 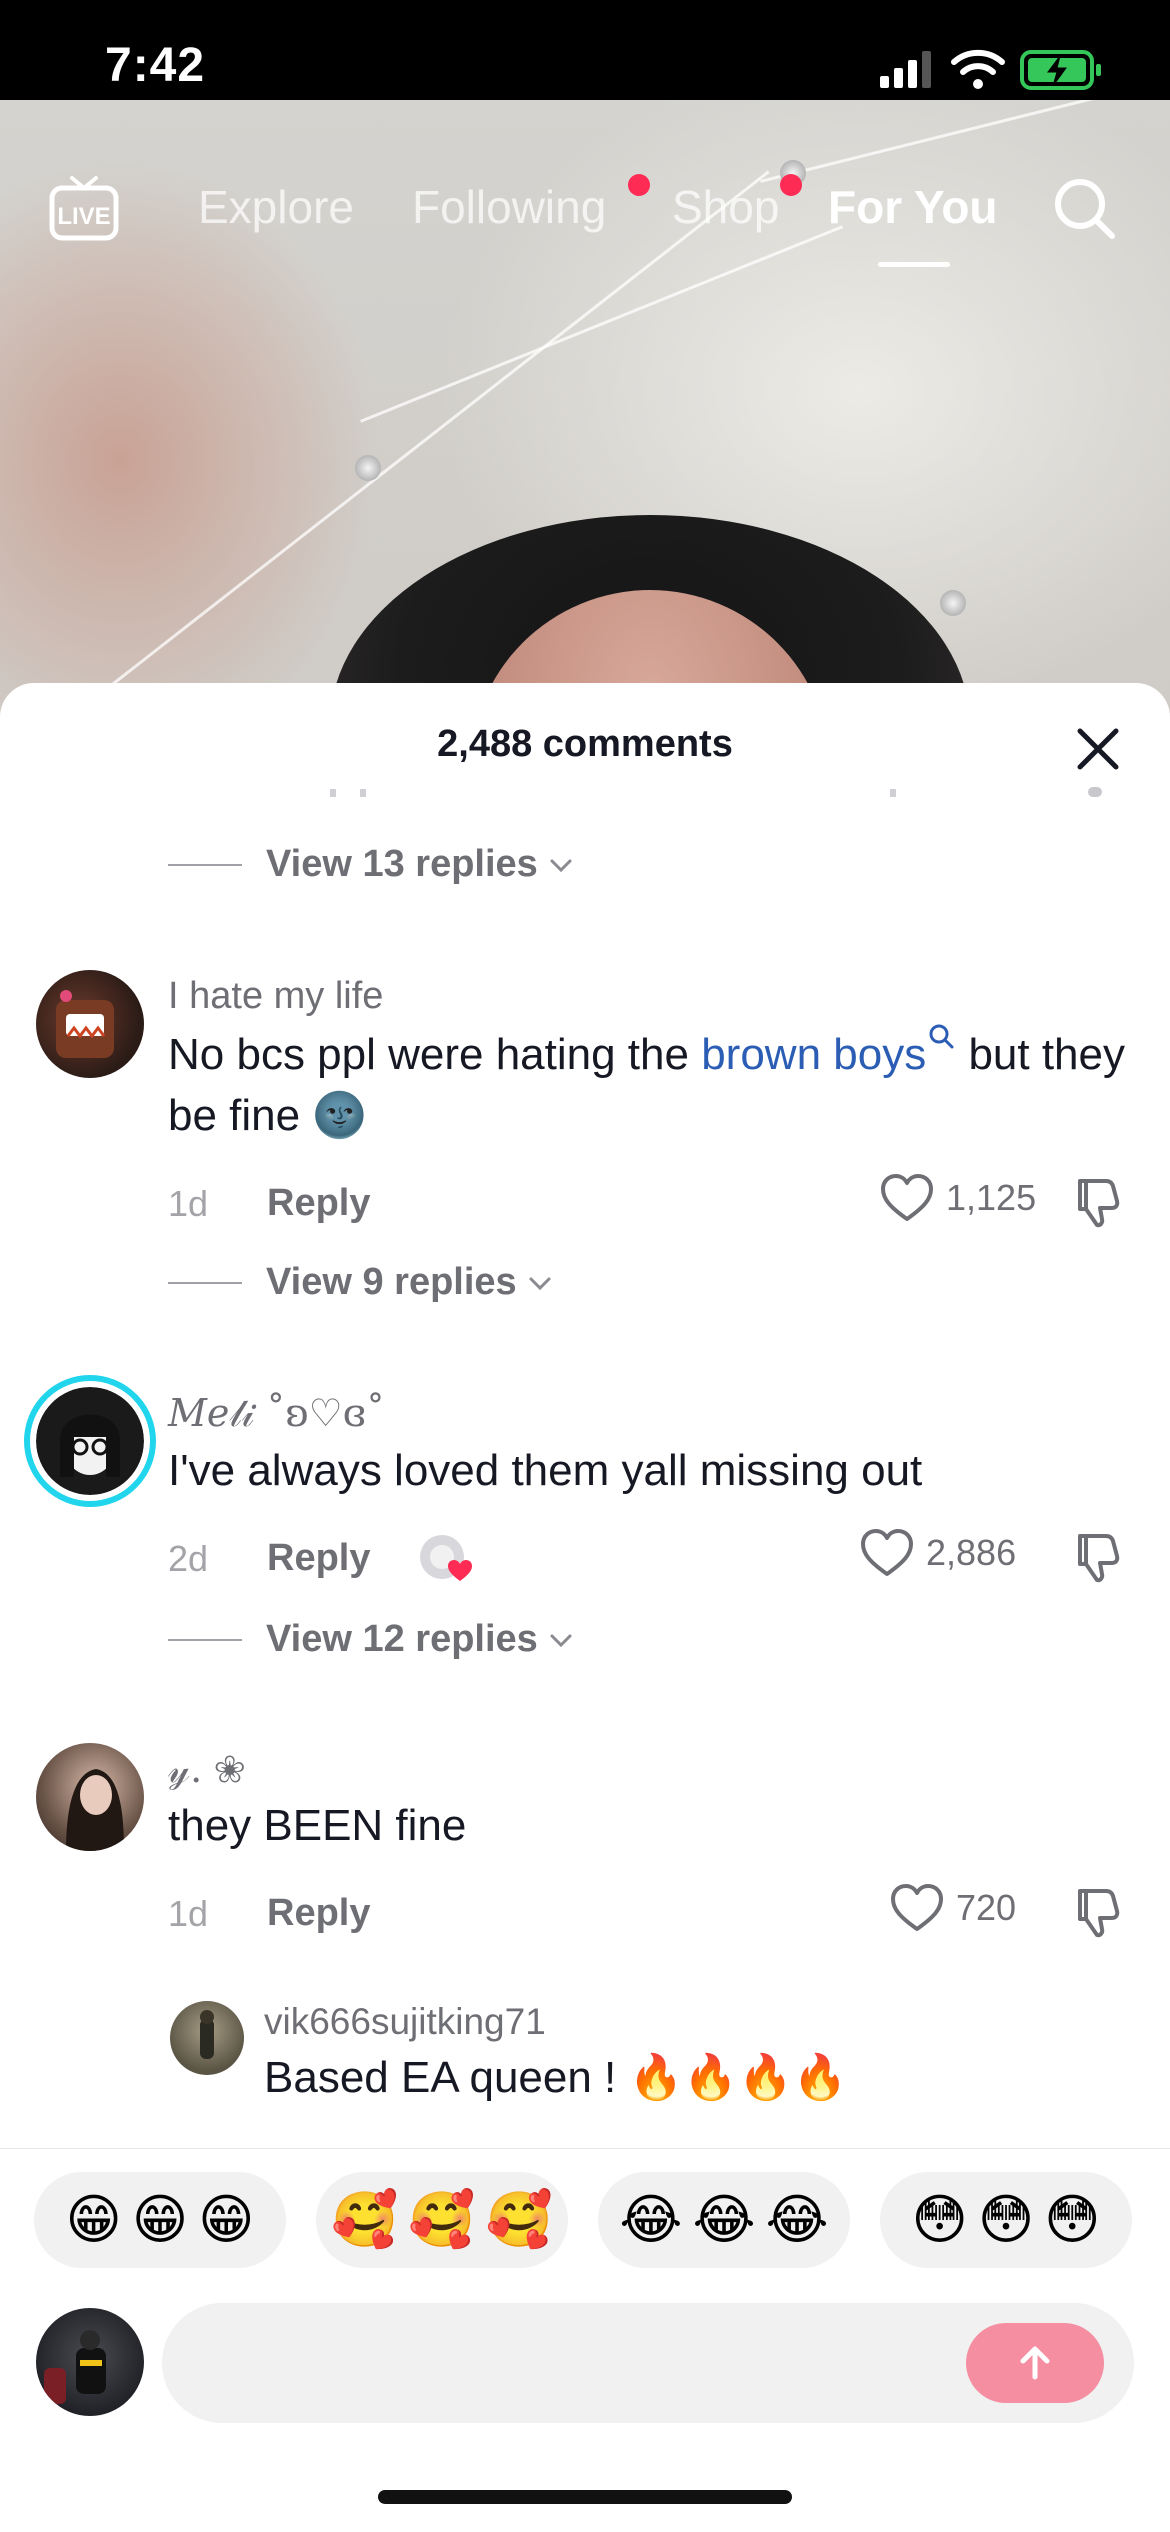 What do you see at coordinates (913, 207) in the screenshot?
I see `tab-for-you: For You` at bounding box center [913, 207].